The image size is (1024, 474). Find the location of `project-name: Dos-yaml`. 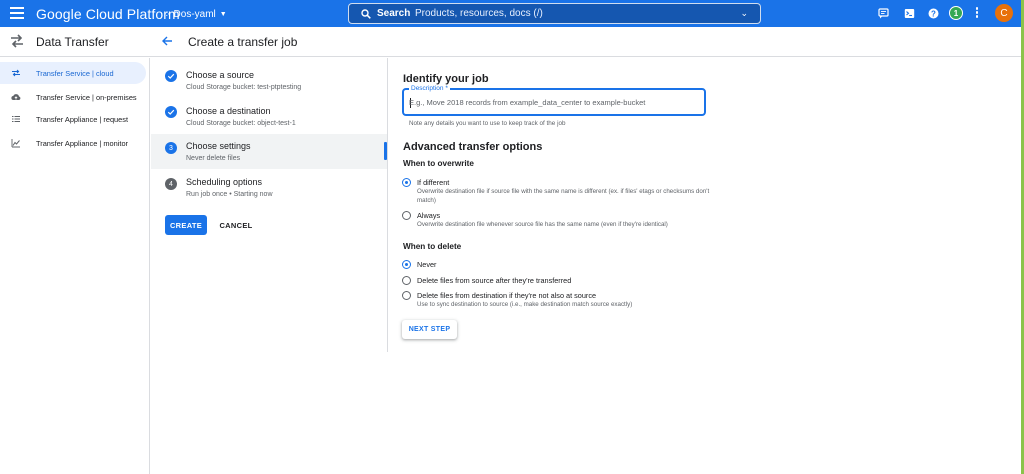

project-name: Dos-yaml is located at coordinates (194, 14).